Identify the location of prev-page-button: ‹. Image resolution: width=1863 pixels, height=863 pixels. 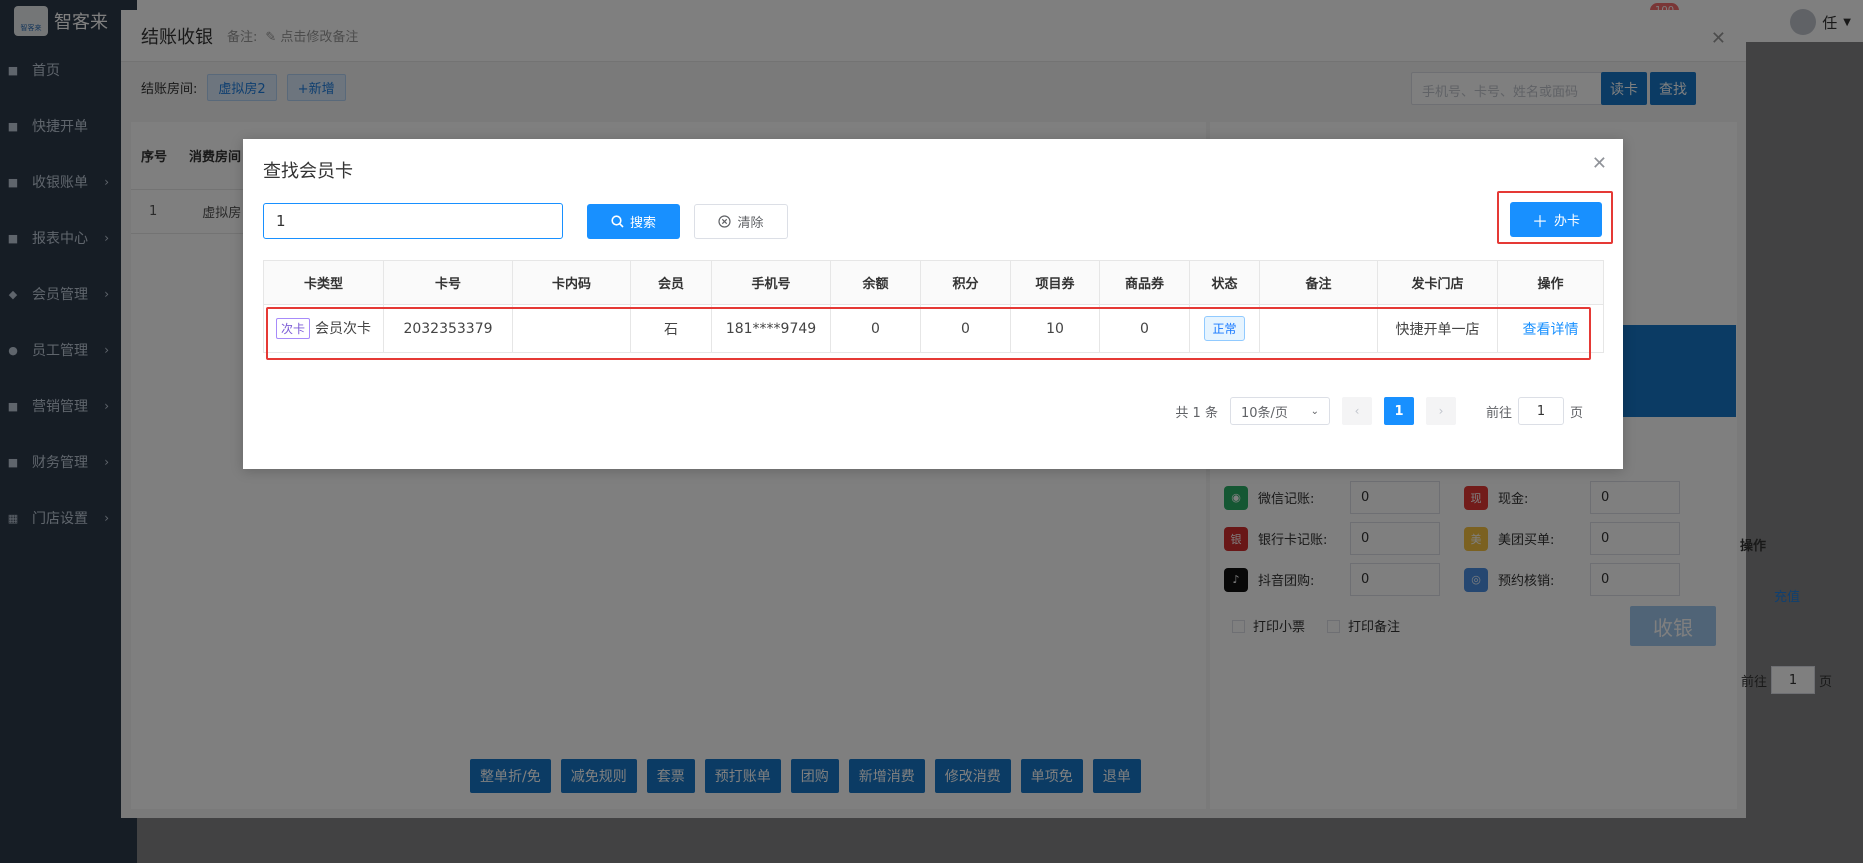
(1356, 411).